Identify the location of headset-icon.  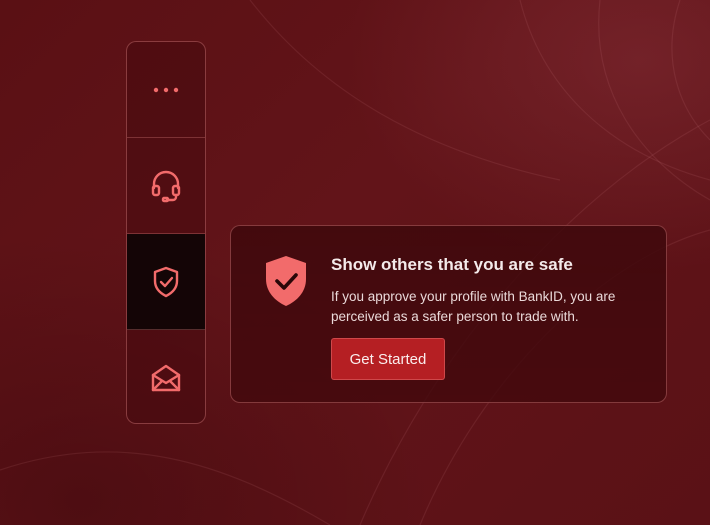
(166, 186).